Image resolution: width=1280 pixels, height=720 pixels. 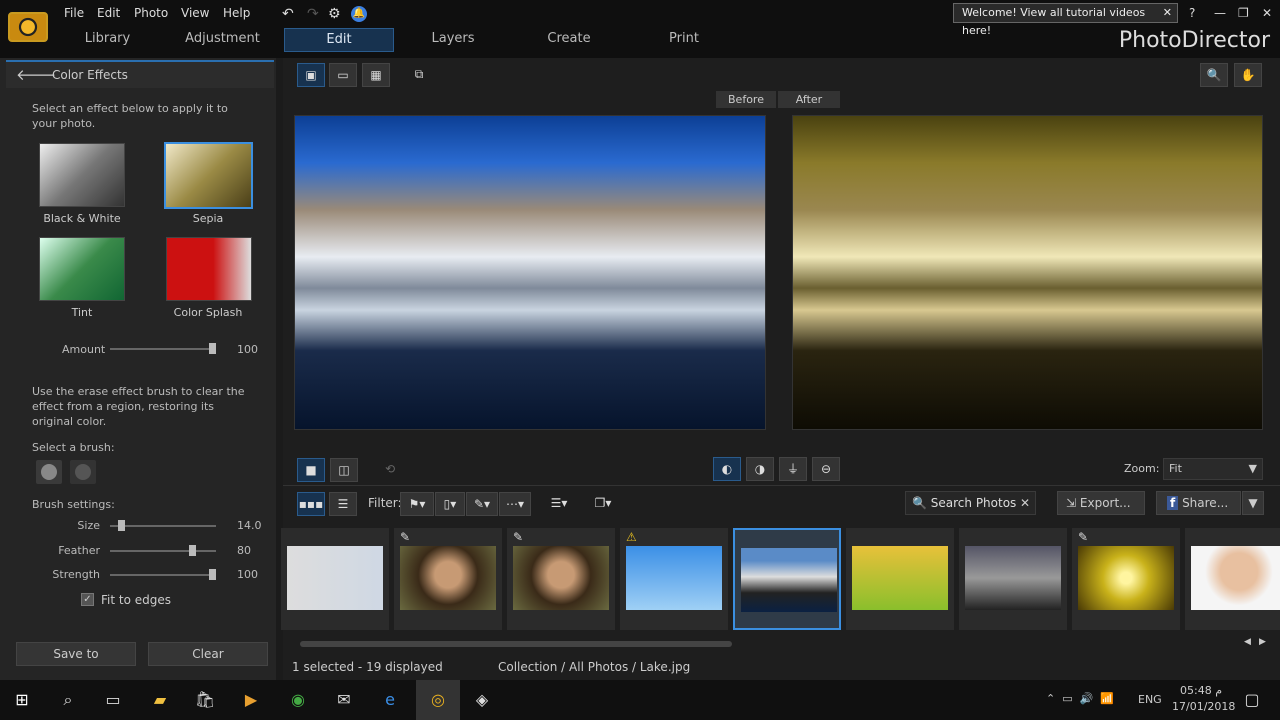 I want to click on stack-icon: ❐▾, so click(x=603, y=504).